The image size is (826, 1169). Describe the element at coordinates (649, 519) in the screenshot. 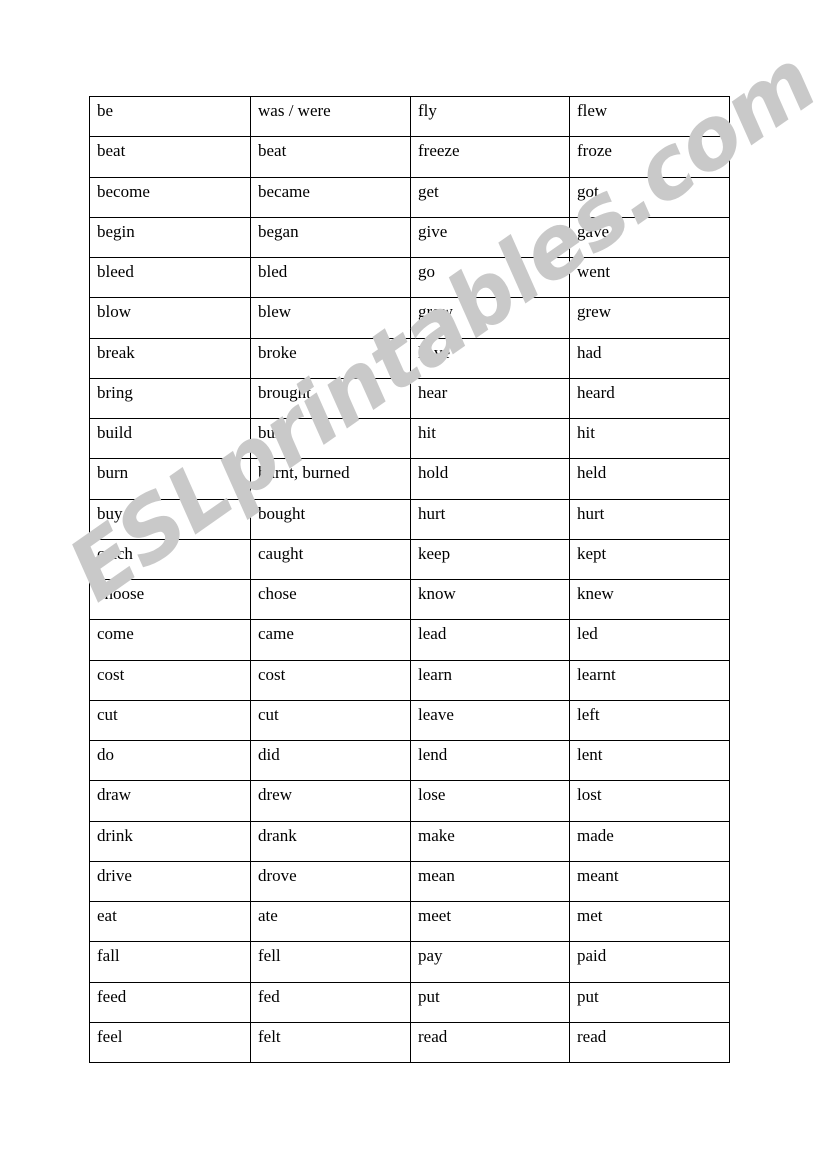

I see `verb-cell: hurt` at that location.